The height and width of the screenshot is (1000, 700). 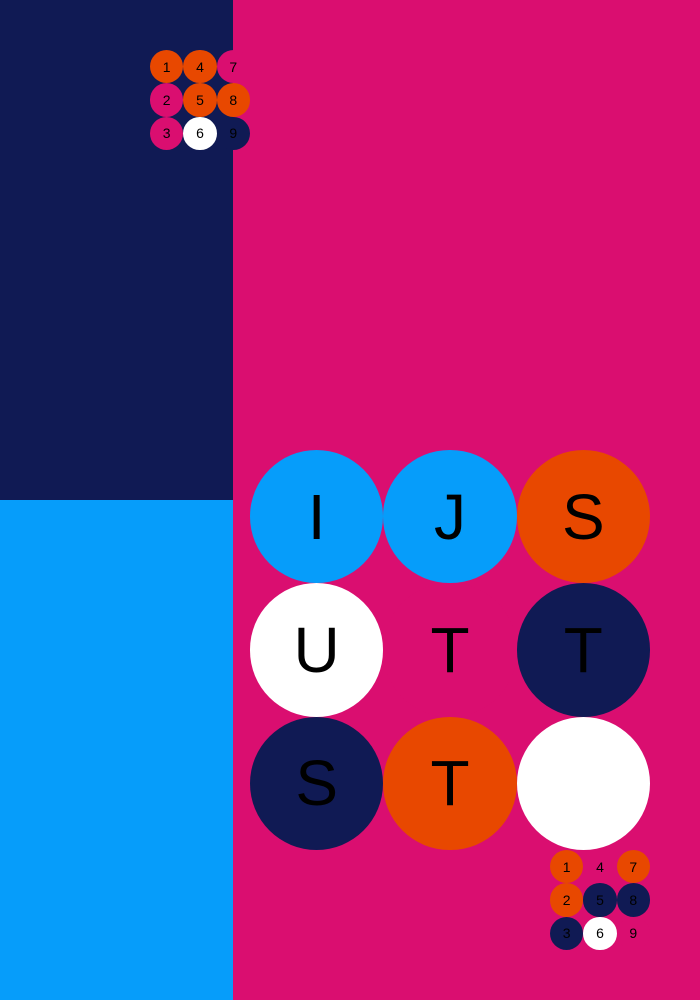 I want to click on mini-number-grid-bottom: 1 4 7 2 5 8 3 6 9, so click(x=600, y=900).